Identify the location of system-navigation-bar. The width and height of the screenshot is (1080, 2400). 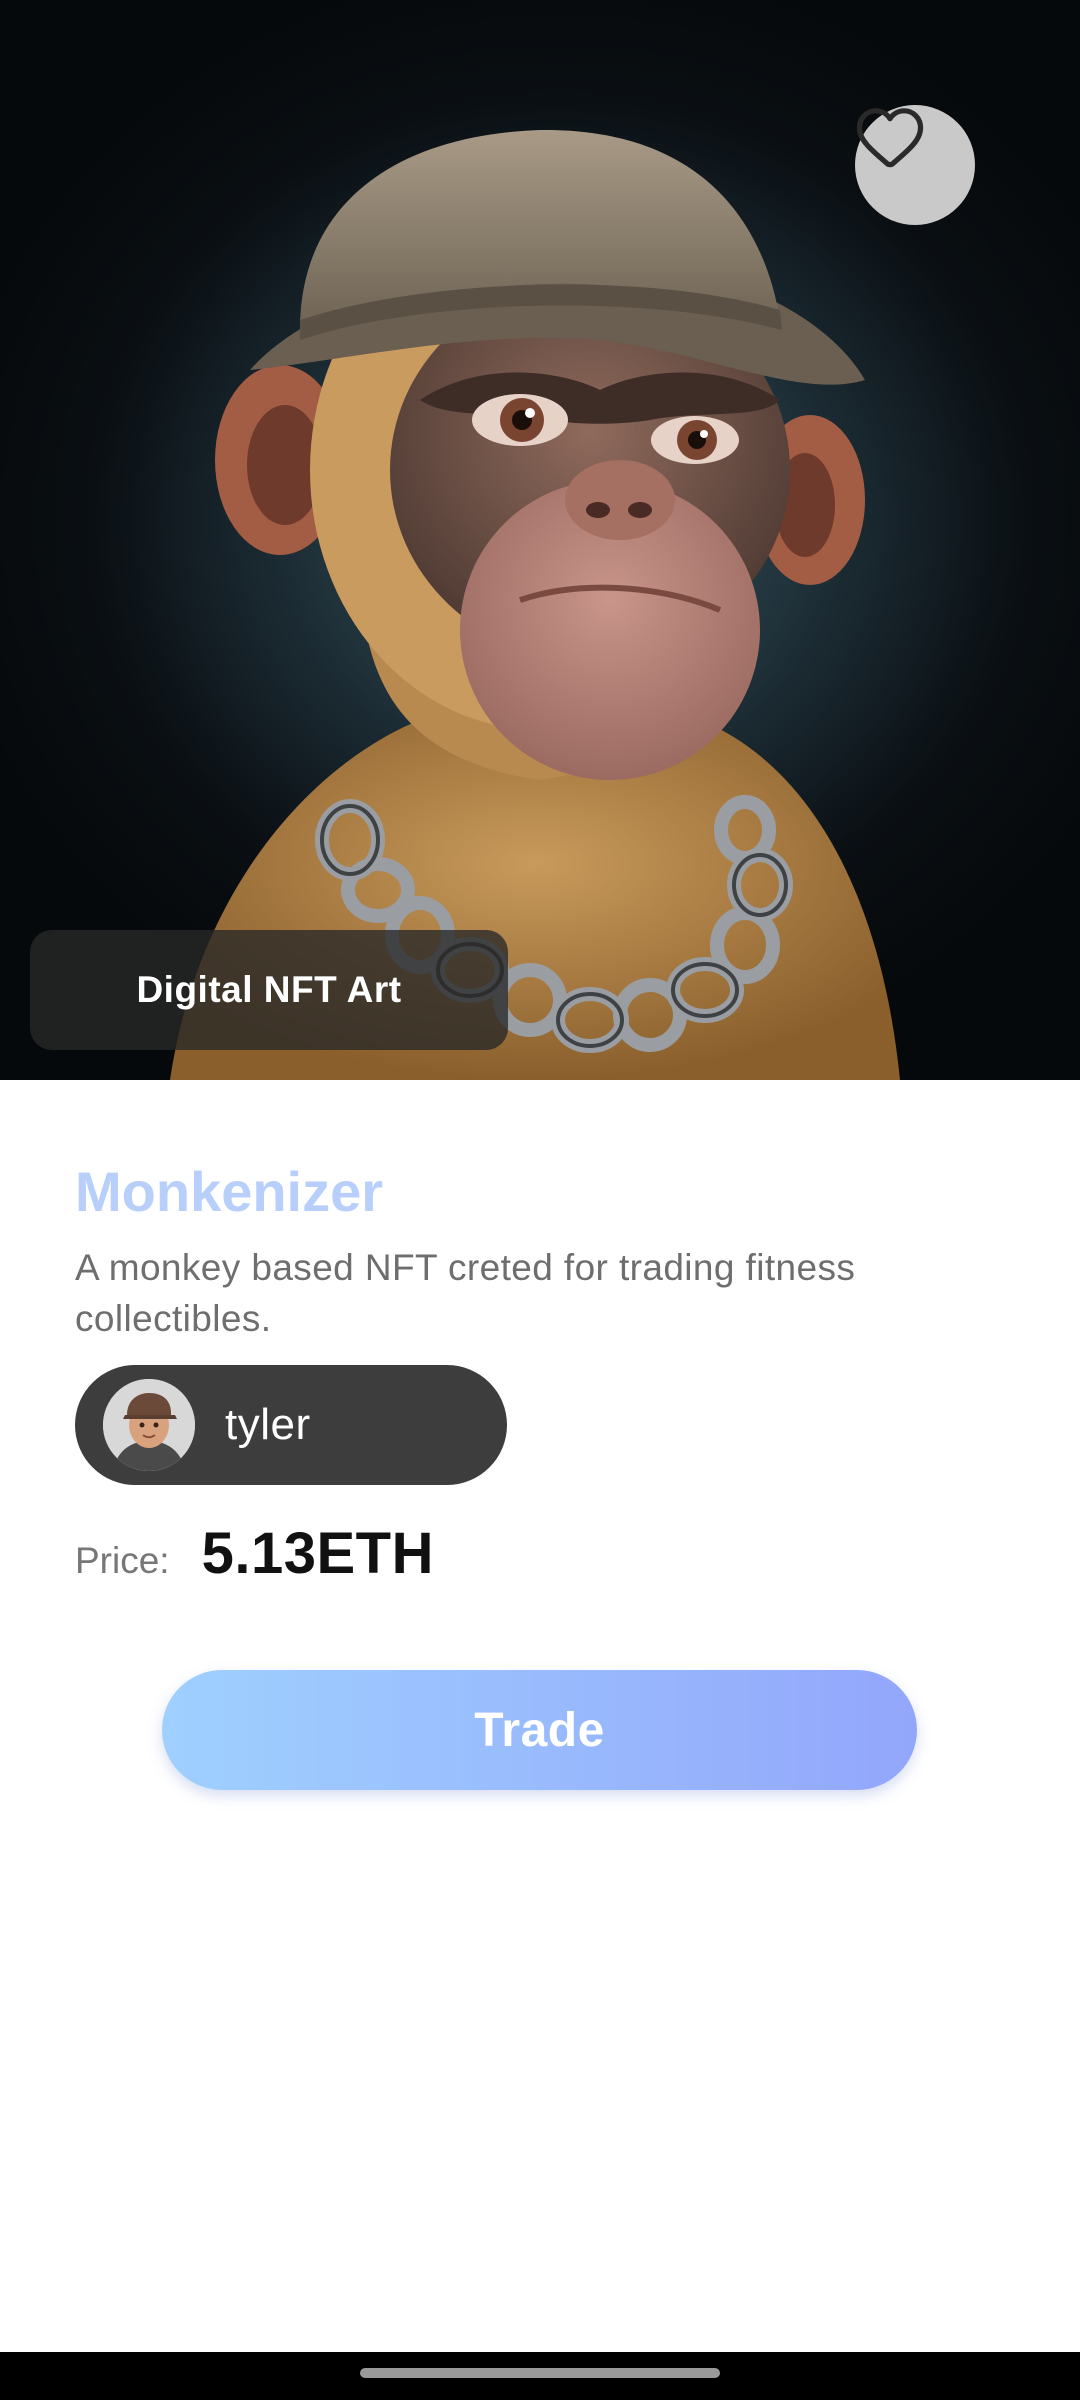
(540, 2376).